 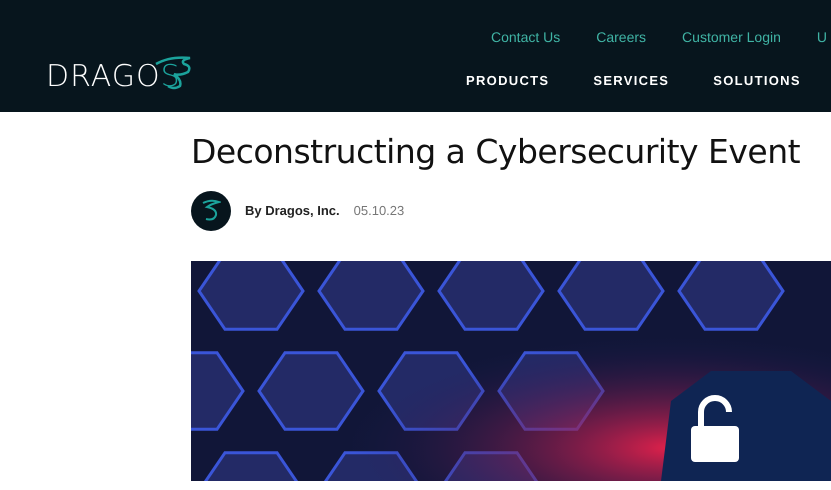 What do you see at coordinates (757, 80) in the screenshot?
I see `nav-link: SOLUTIONS` at bounding box center [757, 80].